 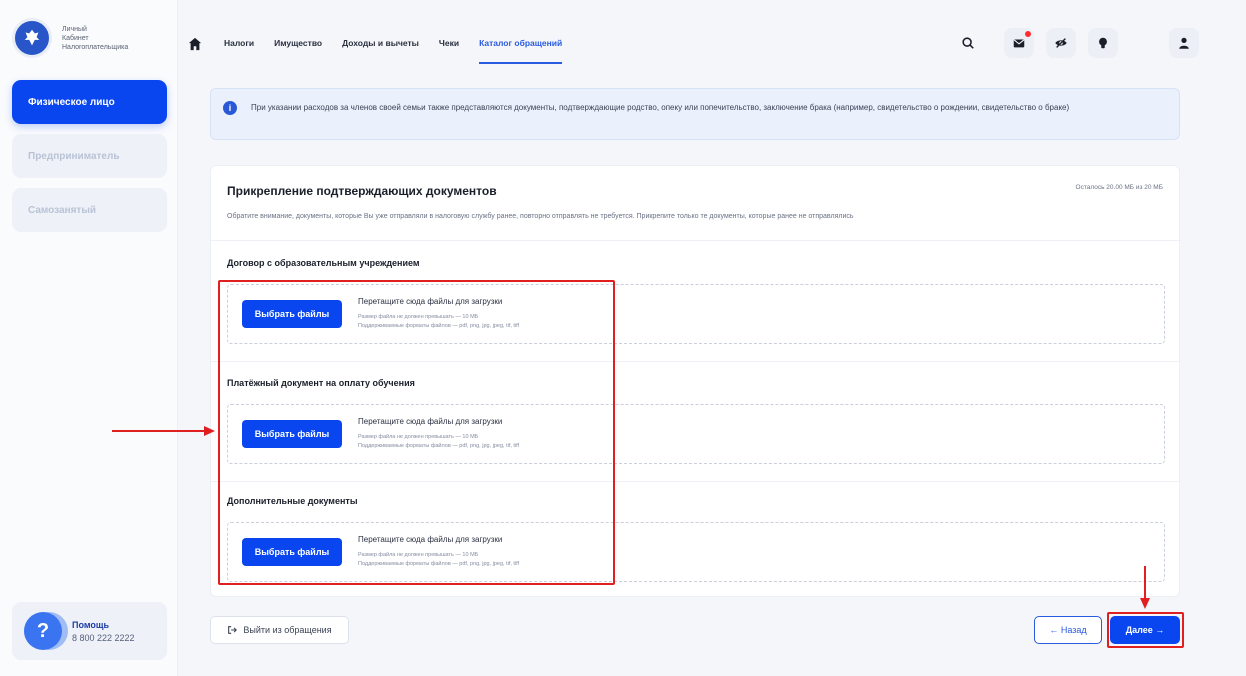 I want to click on profile-button, so click(x=1184, y=43).